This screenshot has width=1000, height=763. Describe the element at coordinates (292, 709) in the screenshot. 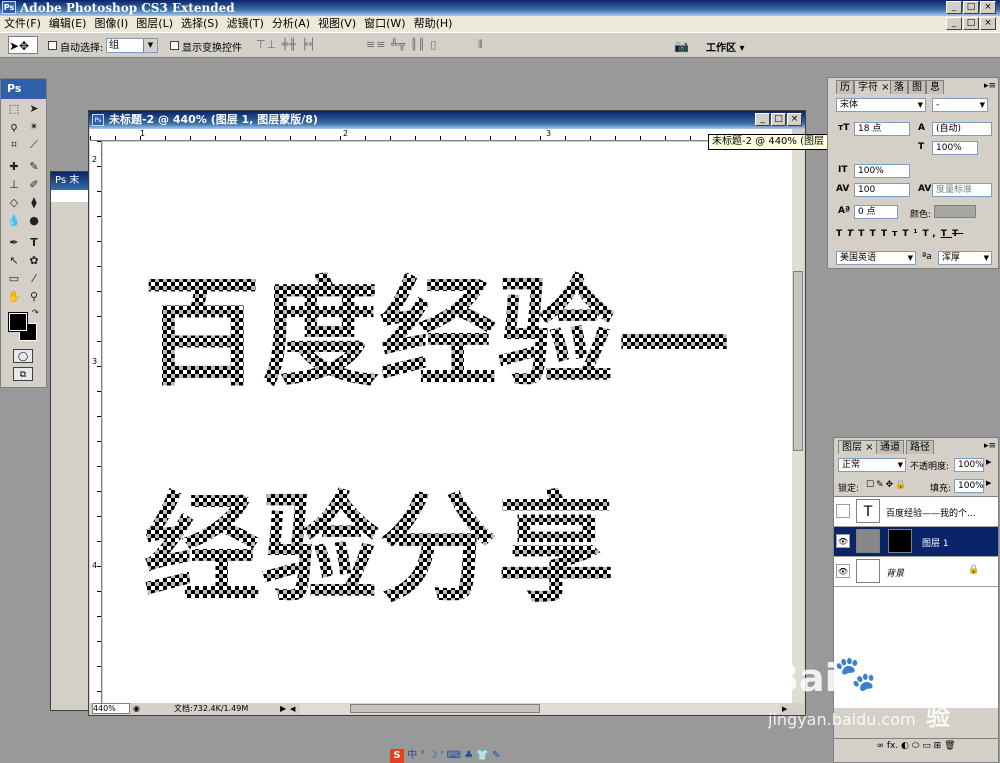

I see `scroll-left-arrow-icon: ◀` at that location.